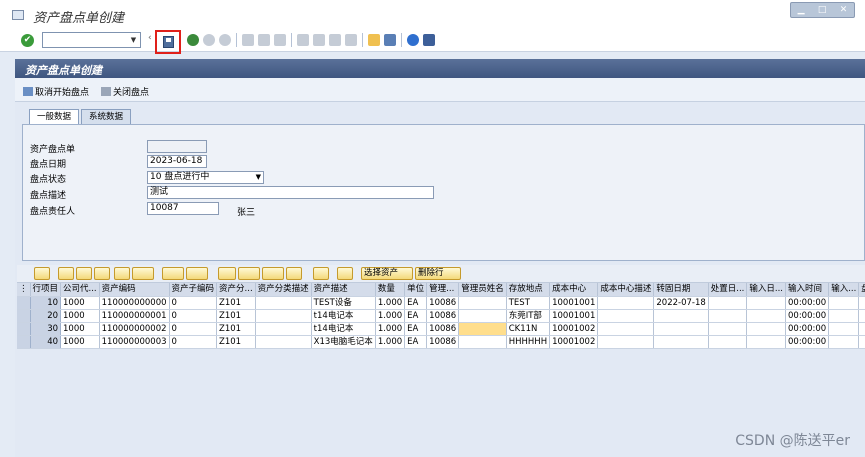 This screenshot has width=865, height=457. I want to click on grid-cell: 10001002, so click(574, 342).